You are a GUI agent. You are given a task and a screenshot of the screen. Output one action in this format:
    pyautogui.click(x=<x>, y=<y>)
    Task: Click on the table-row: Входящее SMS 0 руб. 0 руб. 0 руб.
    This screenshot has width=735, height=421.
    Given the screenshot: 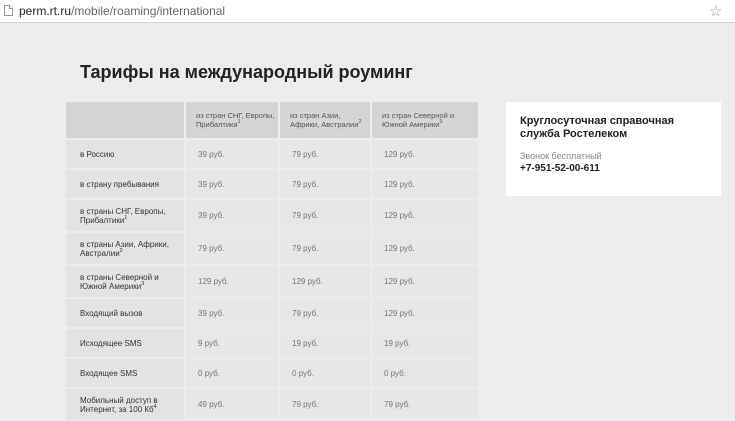 What is the action you would take?
    pyautogui.click(x=272, y=372)
    